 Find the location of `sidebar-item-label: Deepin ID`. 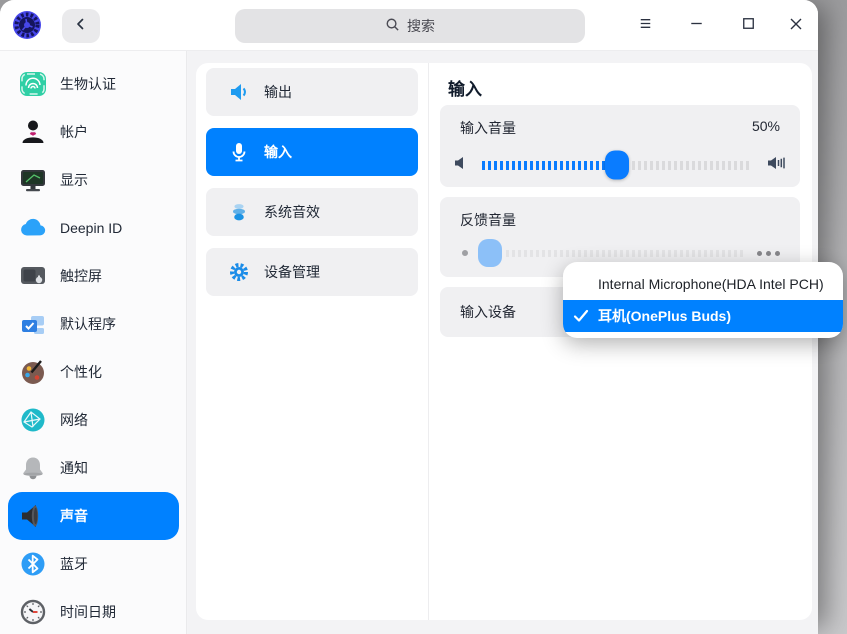

sidebar-item-label: Deepin ID is located at coordinates (91, 228).